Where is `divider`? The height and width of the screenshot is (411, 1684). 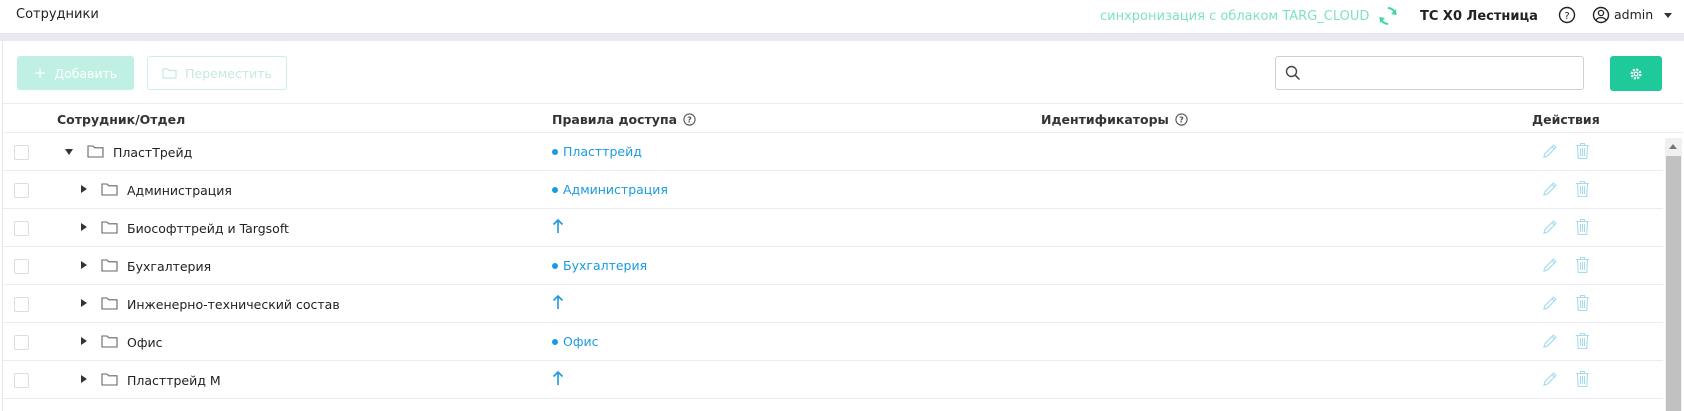
divider is located at coordinates (842, 37).